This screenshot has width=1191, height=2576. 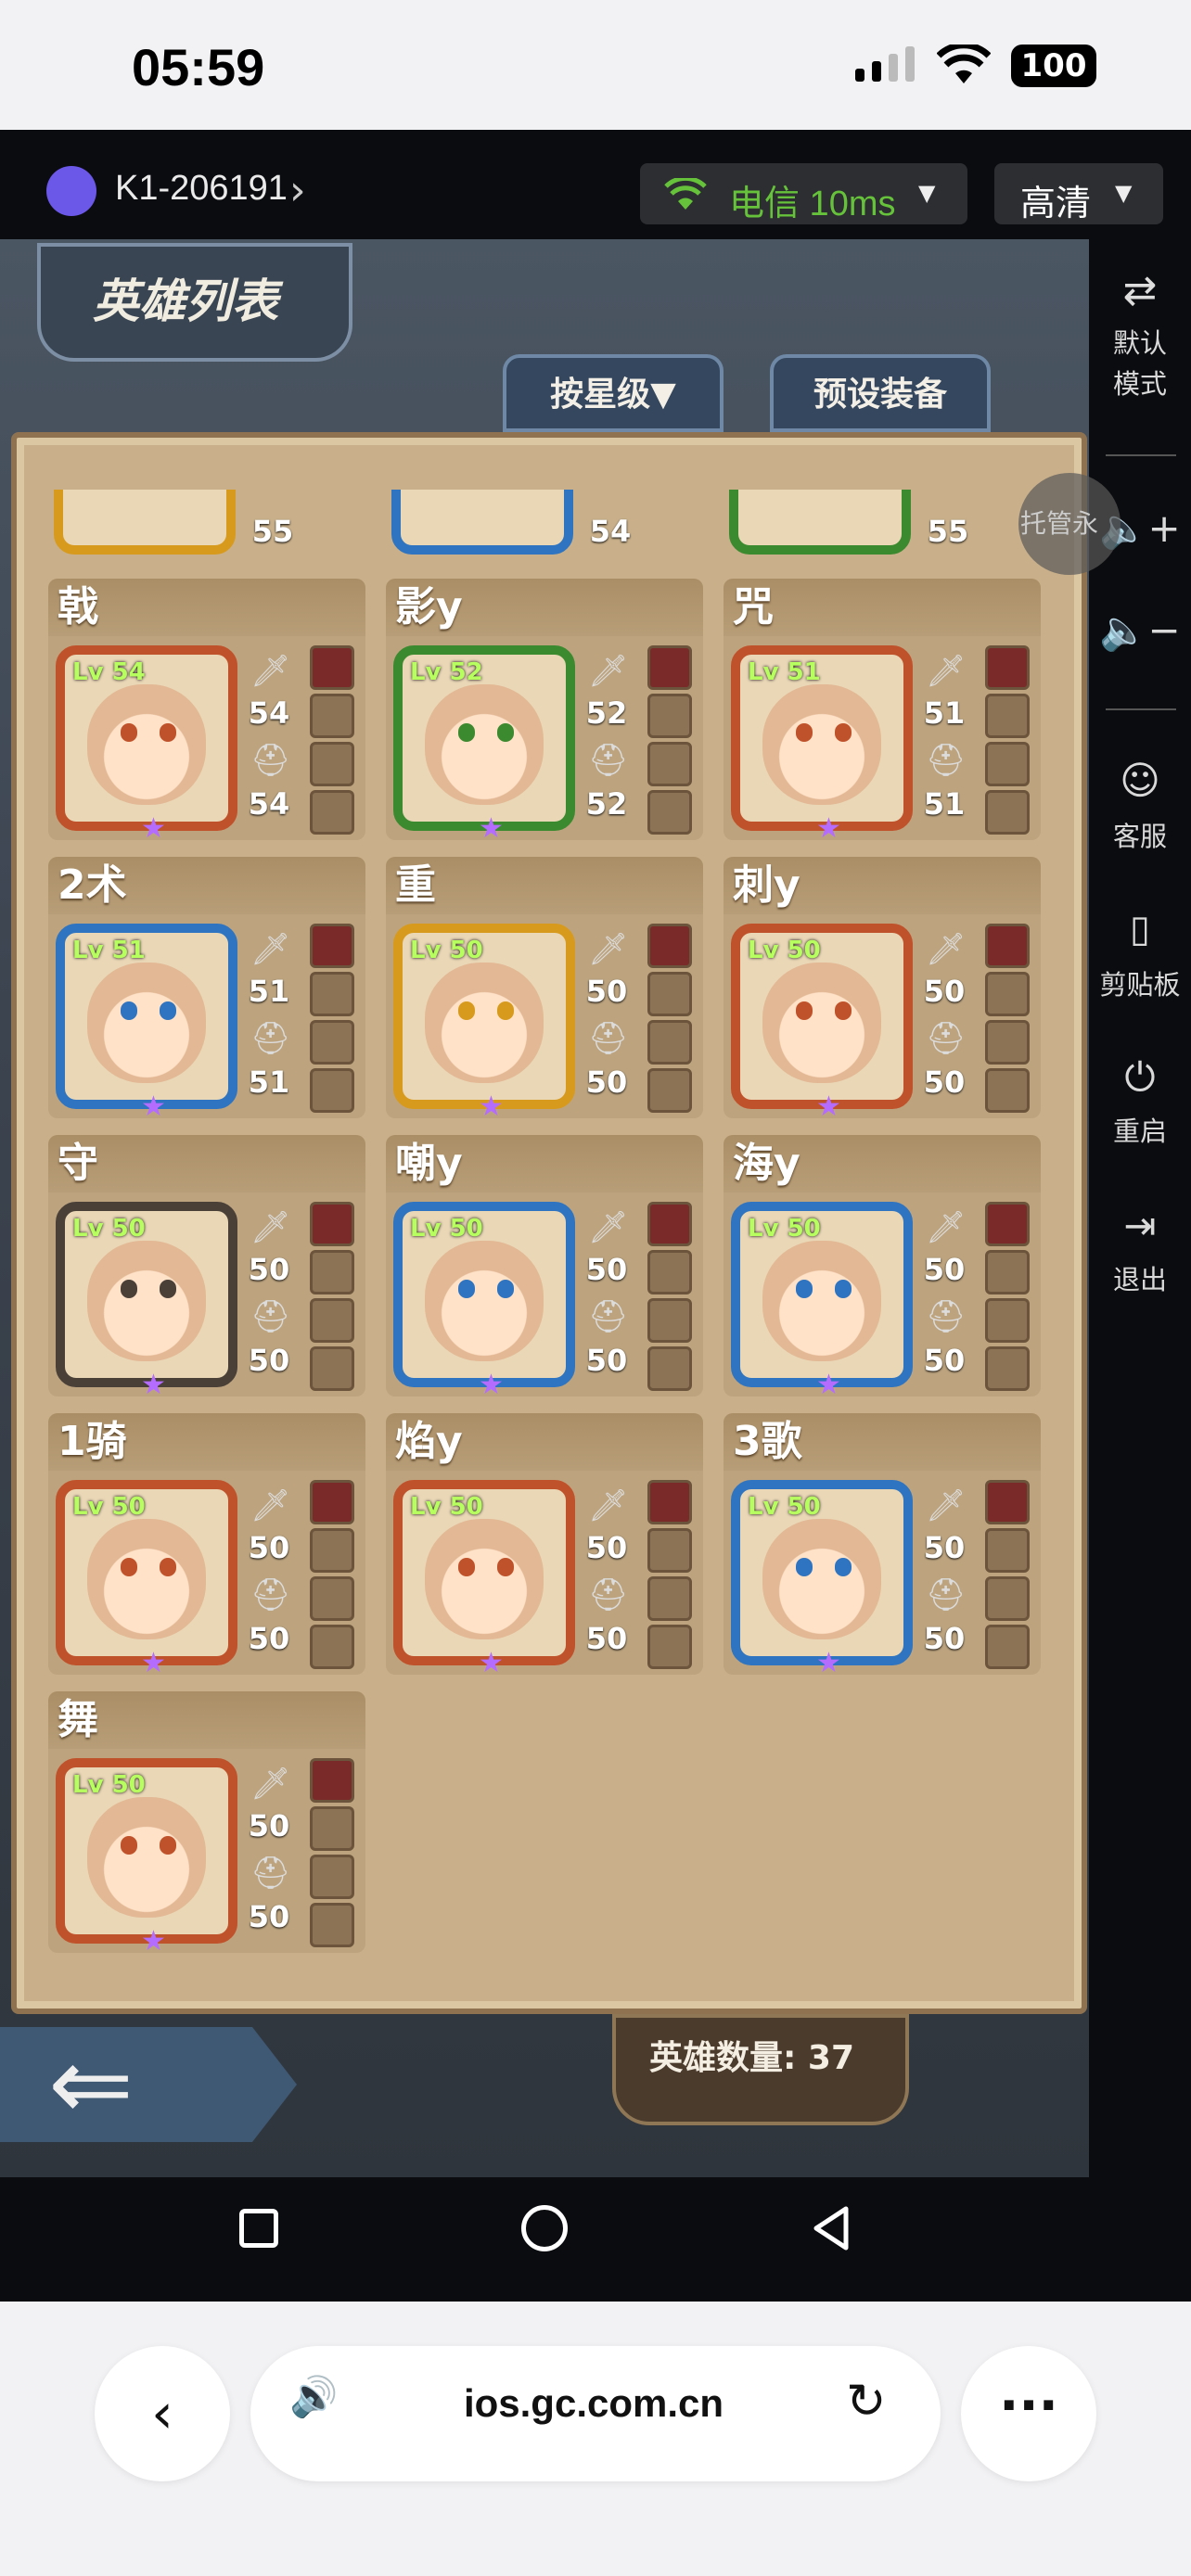 What do you see at coordinates (1140, 1225) in the screenshot?
I see `exit-icon: ⇥` at bounding box center [1140, 1225].